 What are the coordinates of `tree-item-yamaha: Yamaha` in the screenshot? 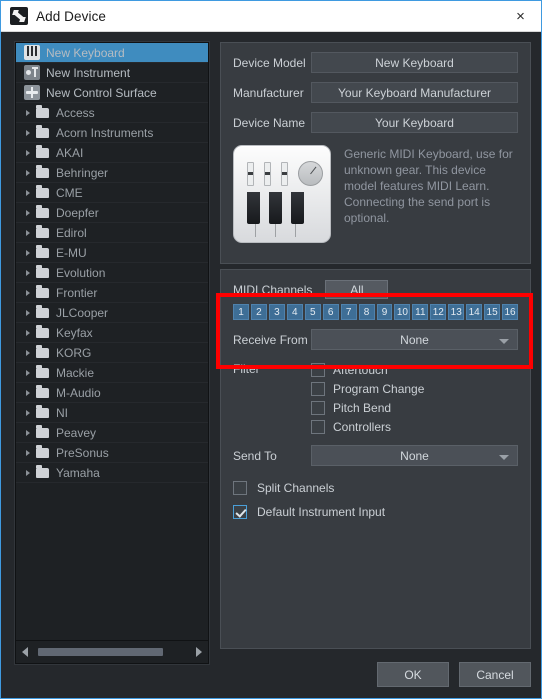 It's located at (112, 473).